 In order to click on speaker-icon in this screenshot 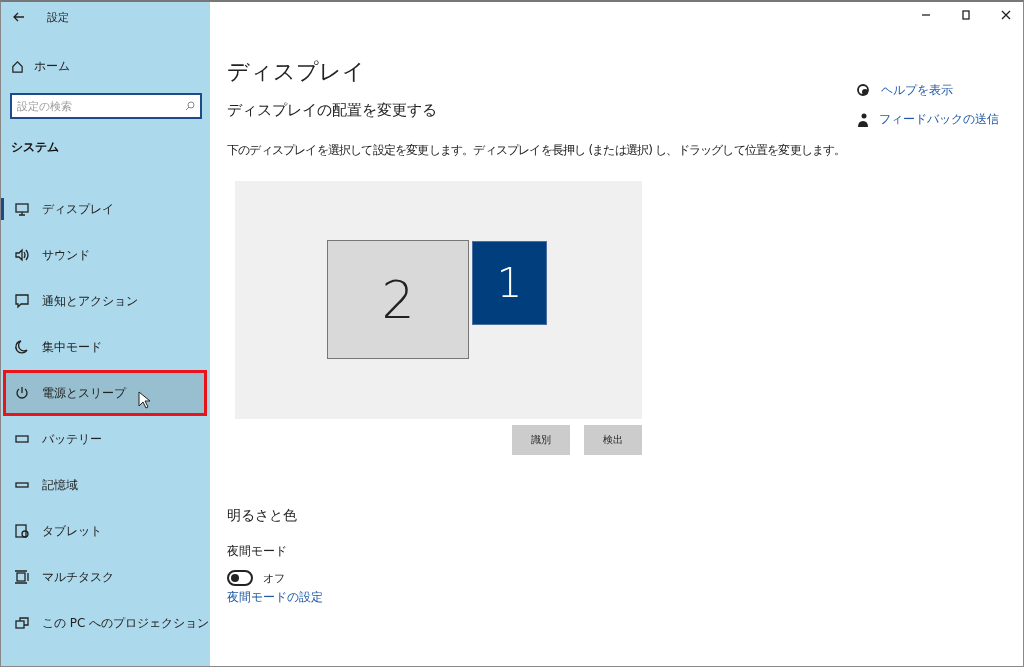, I will do `click(22, 255)`.